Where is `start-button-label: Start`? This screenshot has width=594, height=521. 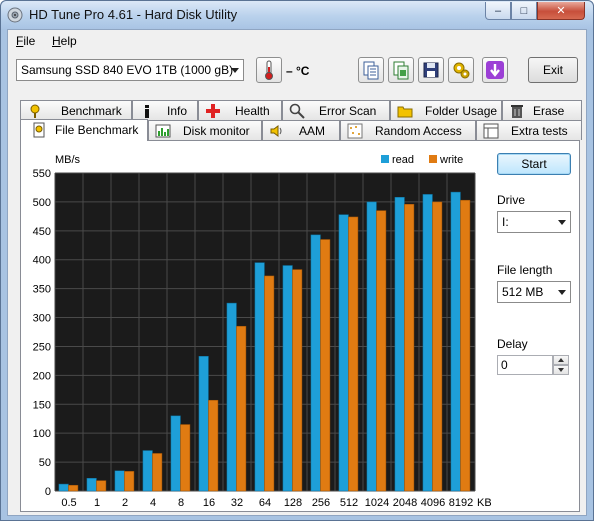 start-button-label: Start is located at coordinates (534, 164).